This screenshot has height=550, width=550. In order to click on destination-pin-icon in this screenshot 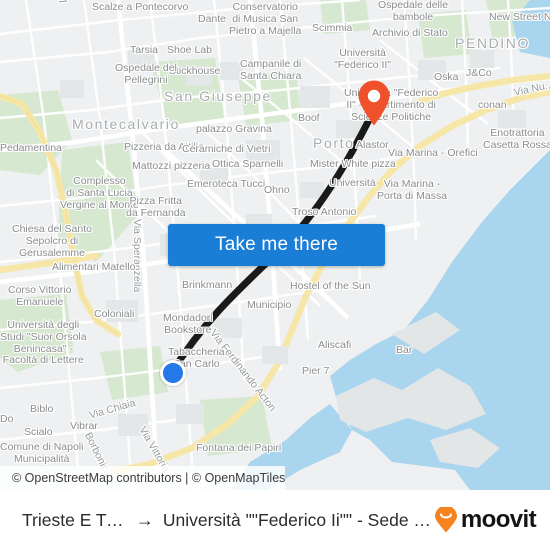, I will do `click(374, 103)`.